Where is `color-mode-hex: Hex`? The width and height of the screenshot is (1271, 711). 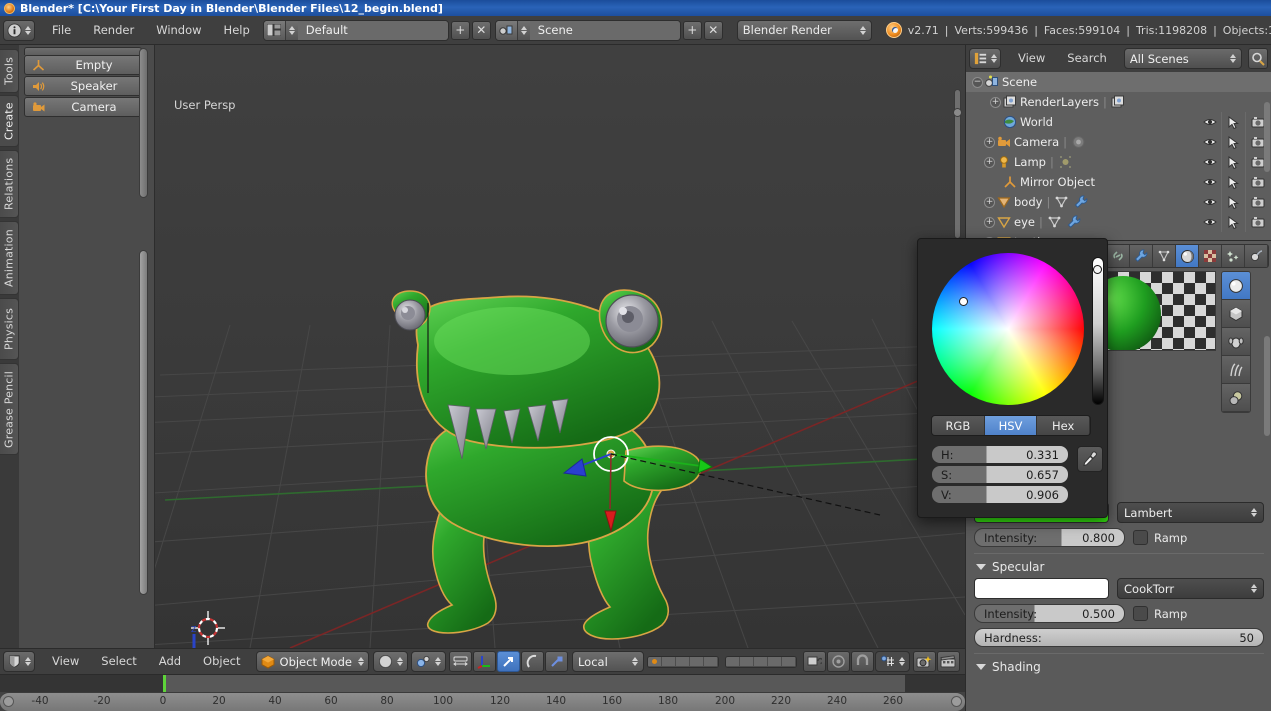 color-mode-hex: Hex is located at coordinates (1063, 425).